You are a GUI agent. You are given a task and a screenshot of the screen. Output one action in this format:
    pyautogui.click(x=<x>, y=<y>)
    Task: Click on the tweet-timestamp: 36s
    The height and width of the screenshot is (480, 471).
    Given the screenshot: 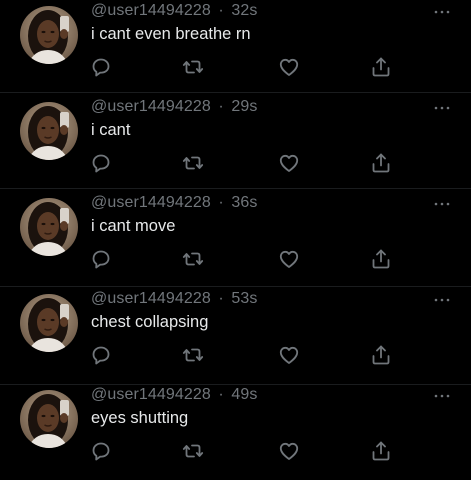 What is the action you would take?
    pyautogui.click(x=244, y=202)
    